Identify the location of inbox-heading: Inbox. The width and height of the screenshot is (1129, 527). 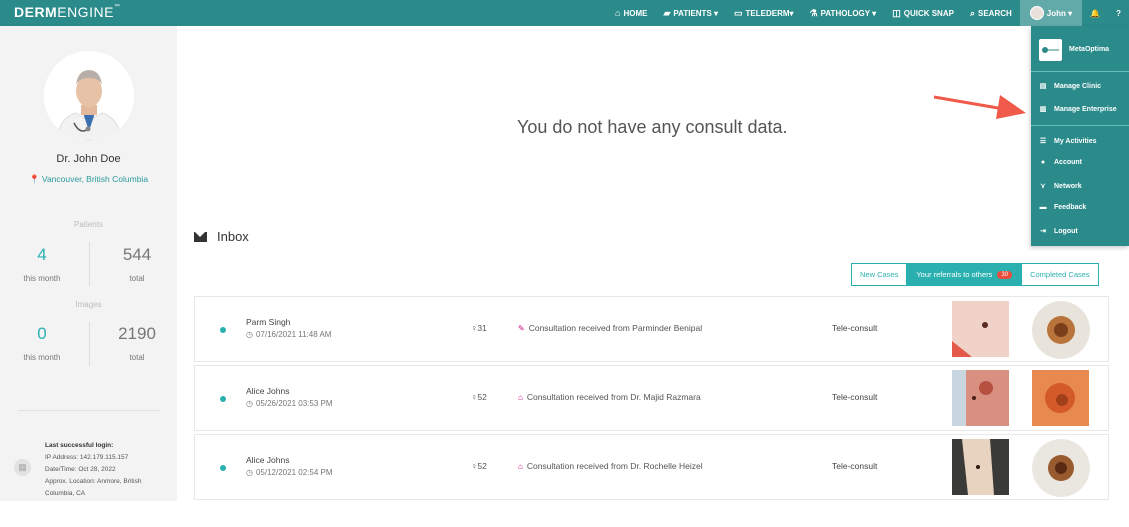
(221, 236).